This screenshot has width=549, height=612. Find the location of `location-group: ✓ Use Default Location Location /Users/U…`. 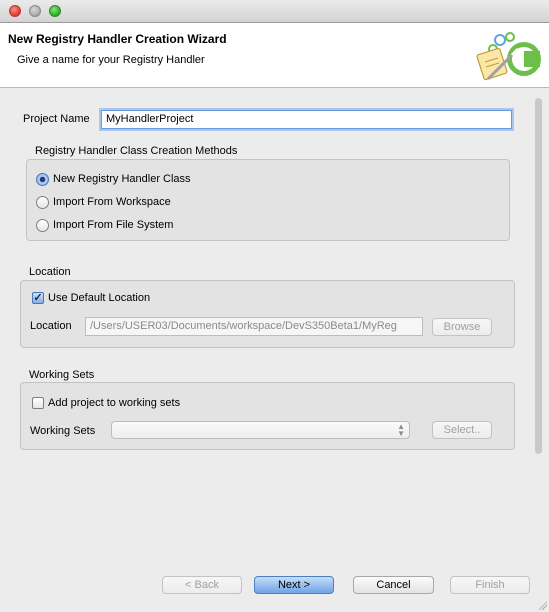

location-group: ✓ Use Default Location Location /Users/U… is located at coordinates (267, 314).